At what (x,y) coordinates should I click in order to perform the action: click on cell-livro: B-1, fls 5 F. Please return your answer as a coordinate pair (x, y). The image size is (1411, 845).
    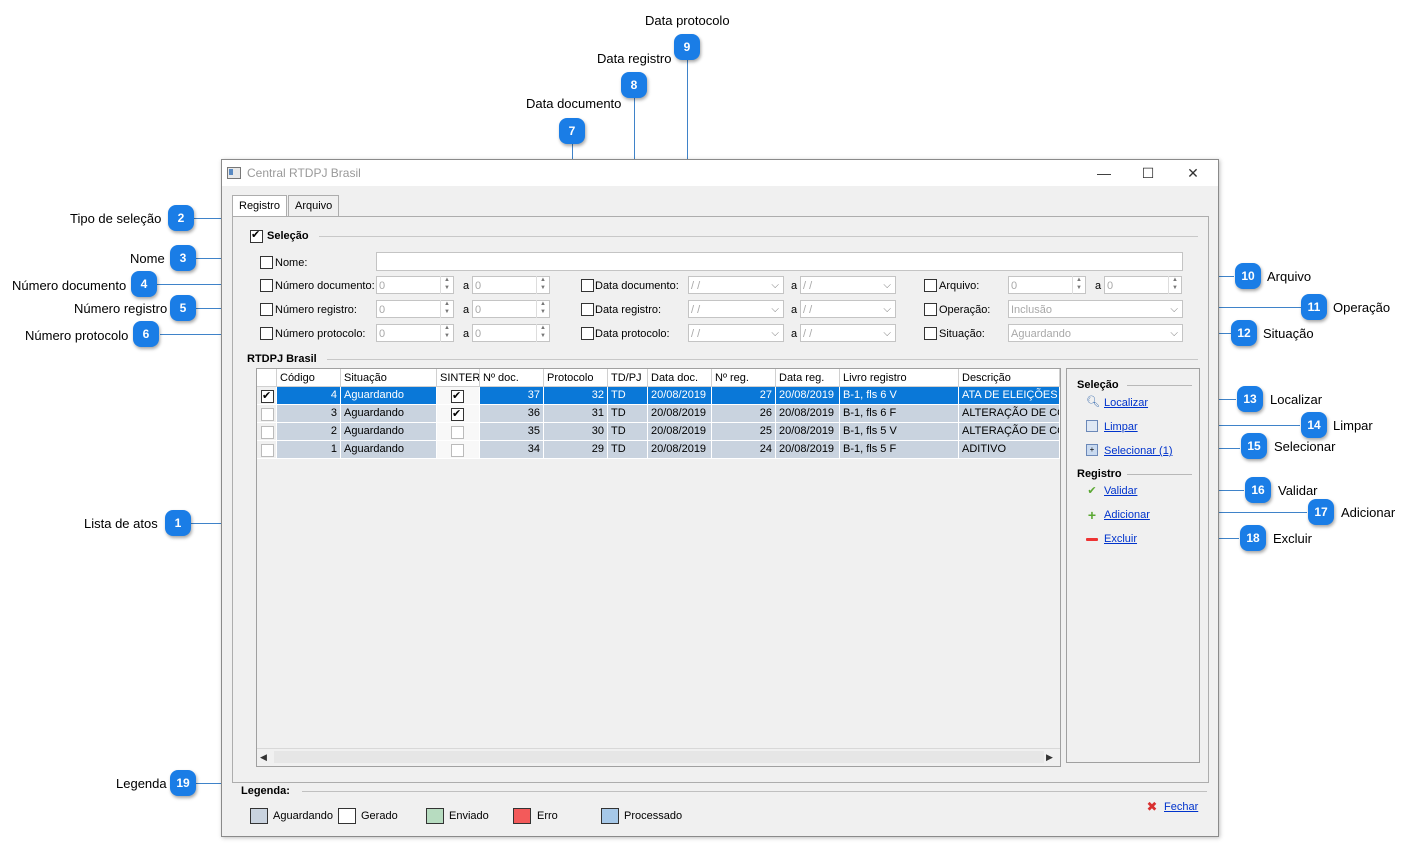
    Looking at the image, I should click on (899, 450).